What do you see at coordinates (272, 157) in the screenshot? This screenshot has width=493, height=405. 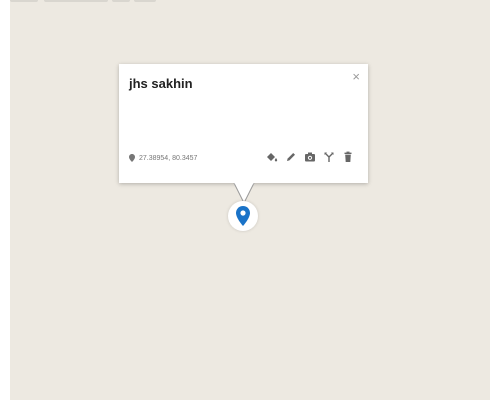 I see `paint-bucket-icon` at bounding box center [272, 157].